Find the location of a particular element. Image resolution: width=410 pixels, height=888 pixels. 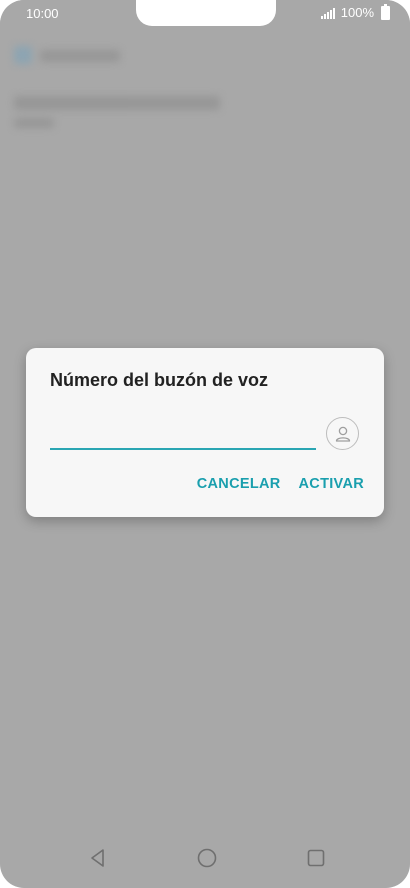

status-indicators: 100% is located at coordinates (355, 11).